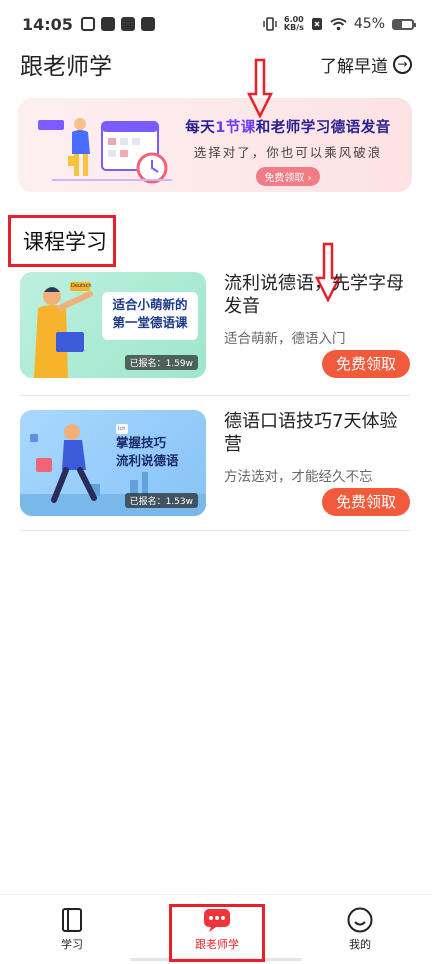  Describe the element at coordinates (285, 339) in the screenshot. I see `course-desc: 适合萌新，德语入门` at that location.